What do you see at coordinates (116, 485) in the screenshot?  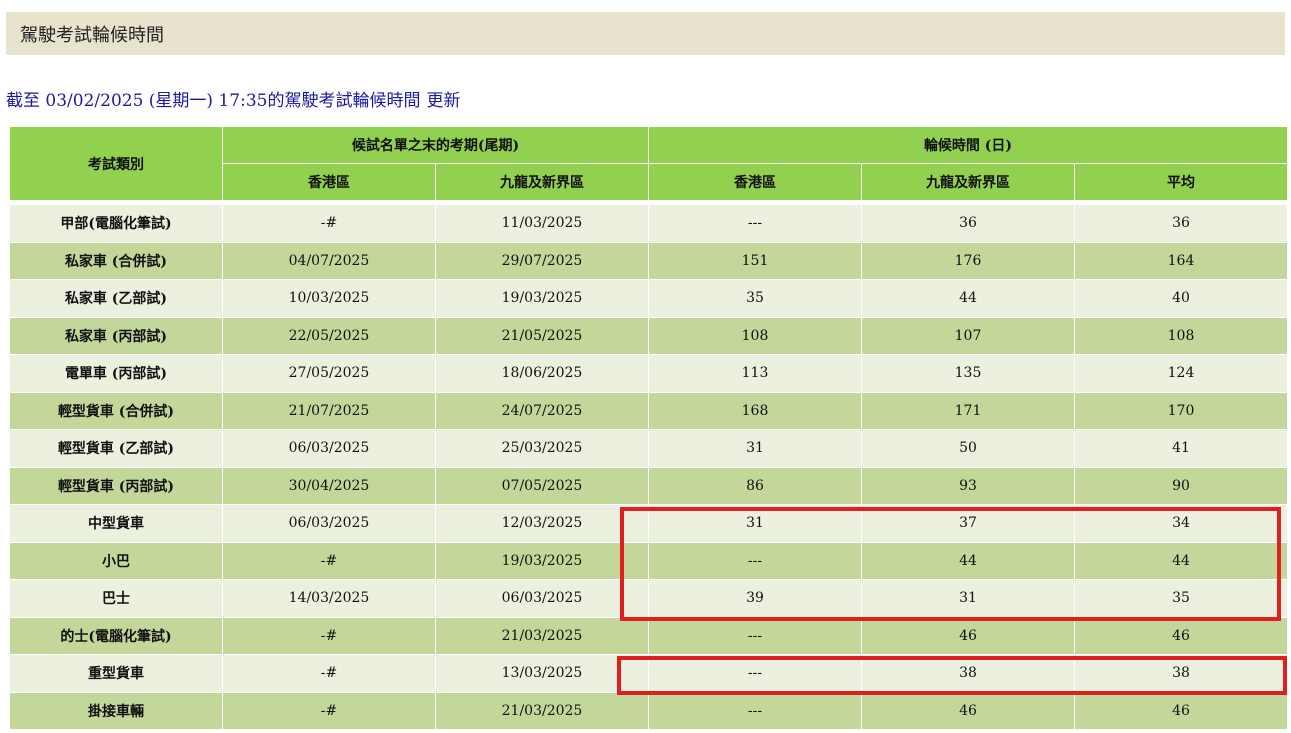 I see `cell-category: 輕型貨車 (丙部試)` at bounding box center [116, 485].